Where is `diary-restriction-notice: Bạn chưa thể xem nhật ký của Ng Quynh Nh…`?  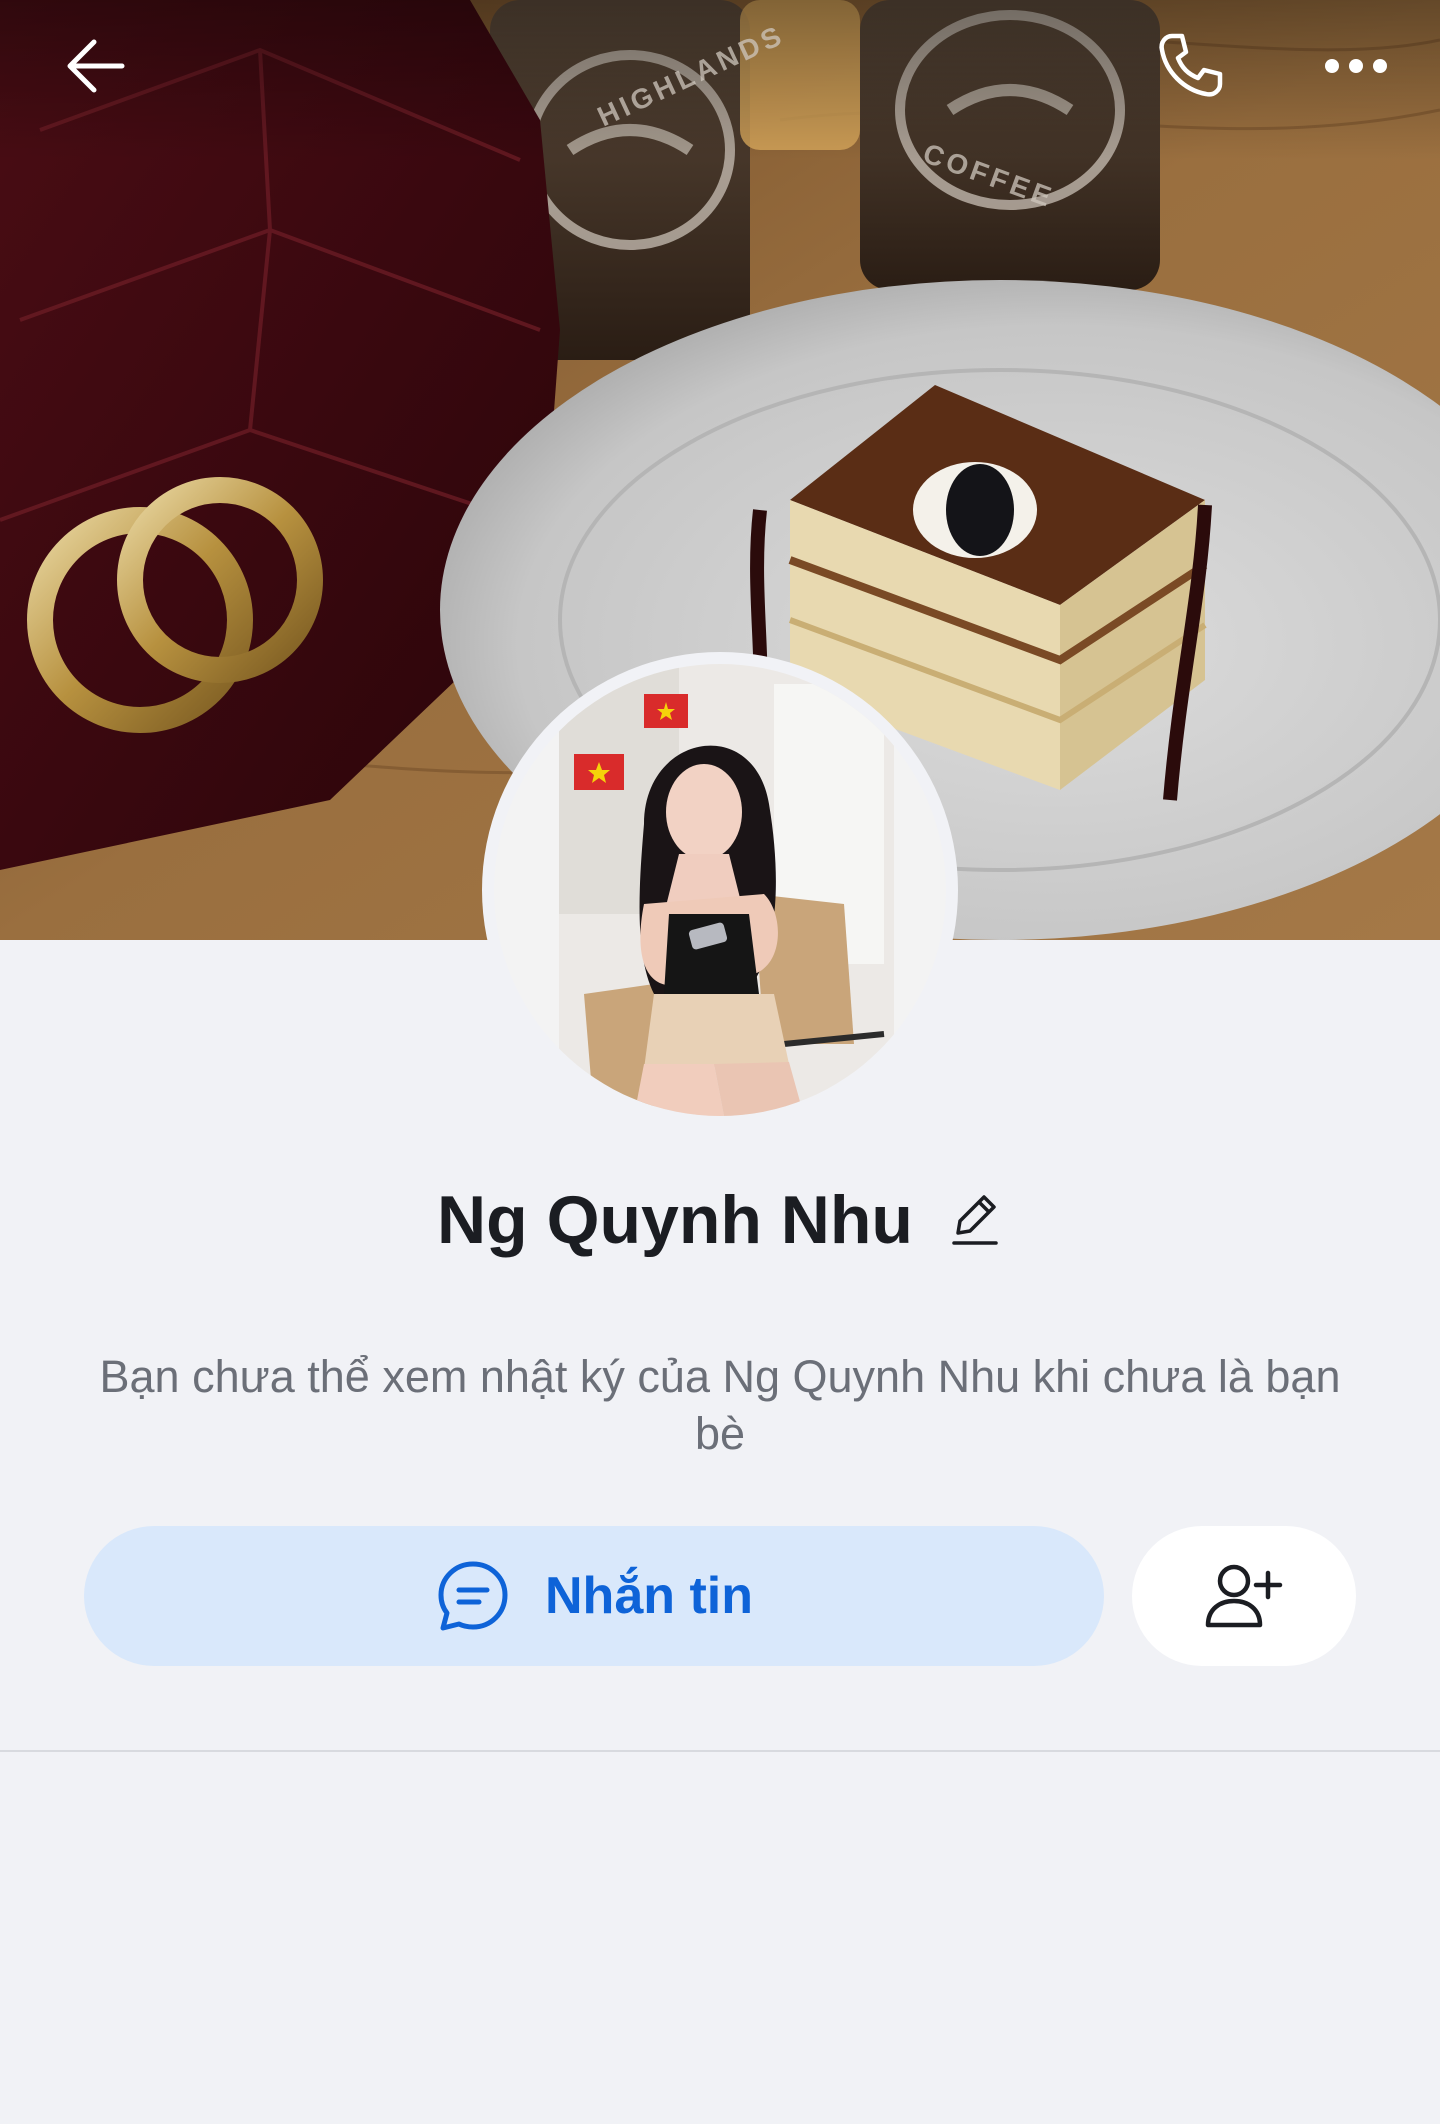 diary-restriction-notice: Bạn chưa thể xem nhật ký của Ng Quynh Nh… is located at coordinates (720, 1405).